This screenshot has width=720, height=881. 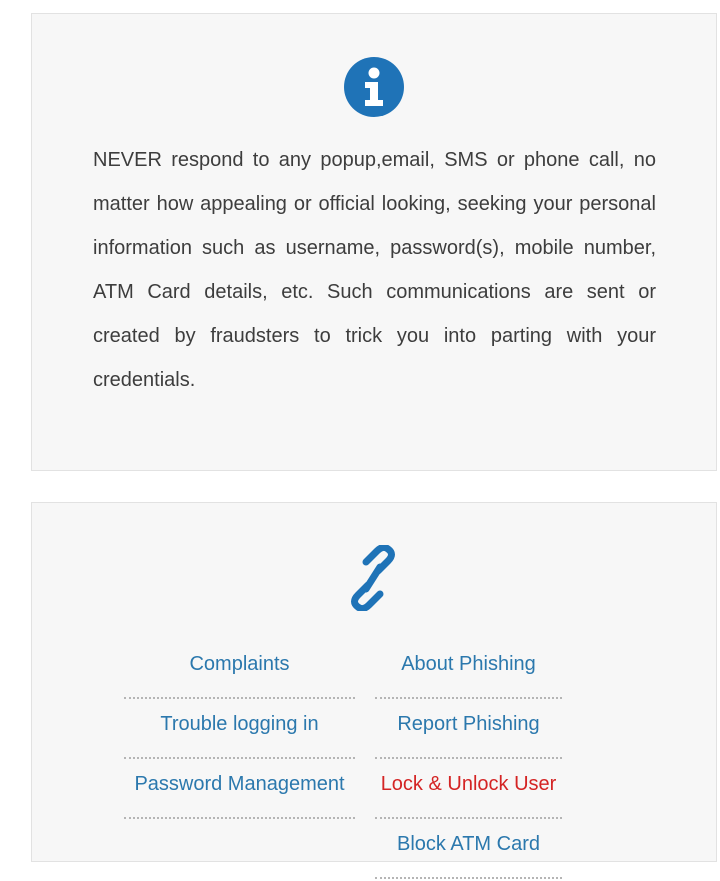 What do you see at coordinates (239, 670) in the screenshot?
I see `complaints-link: Complaints` at bounding box center [239, 670].